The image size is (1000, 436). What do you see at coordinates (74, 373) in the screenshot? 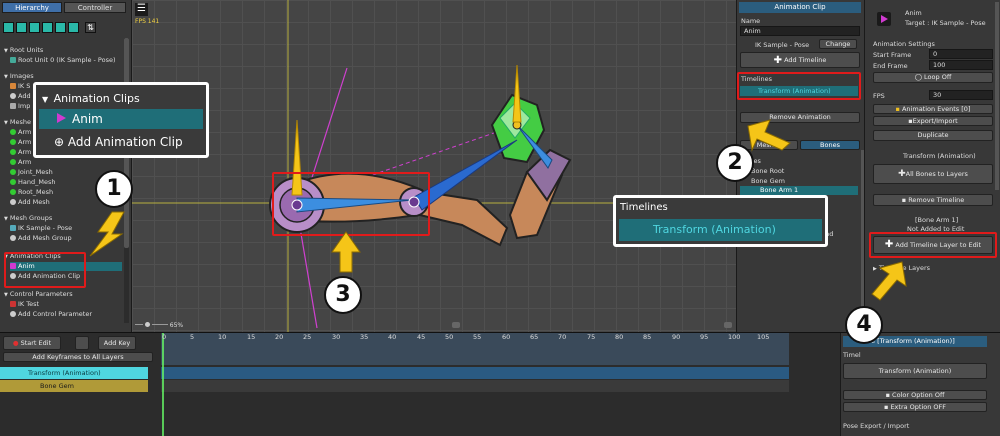
I see `track-timeline: Transform (Animation)` at bounding box center [74, 373].